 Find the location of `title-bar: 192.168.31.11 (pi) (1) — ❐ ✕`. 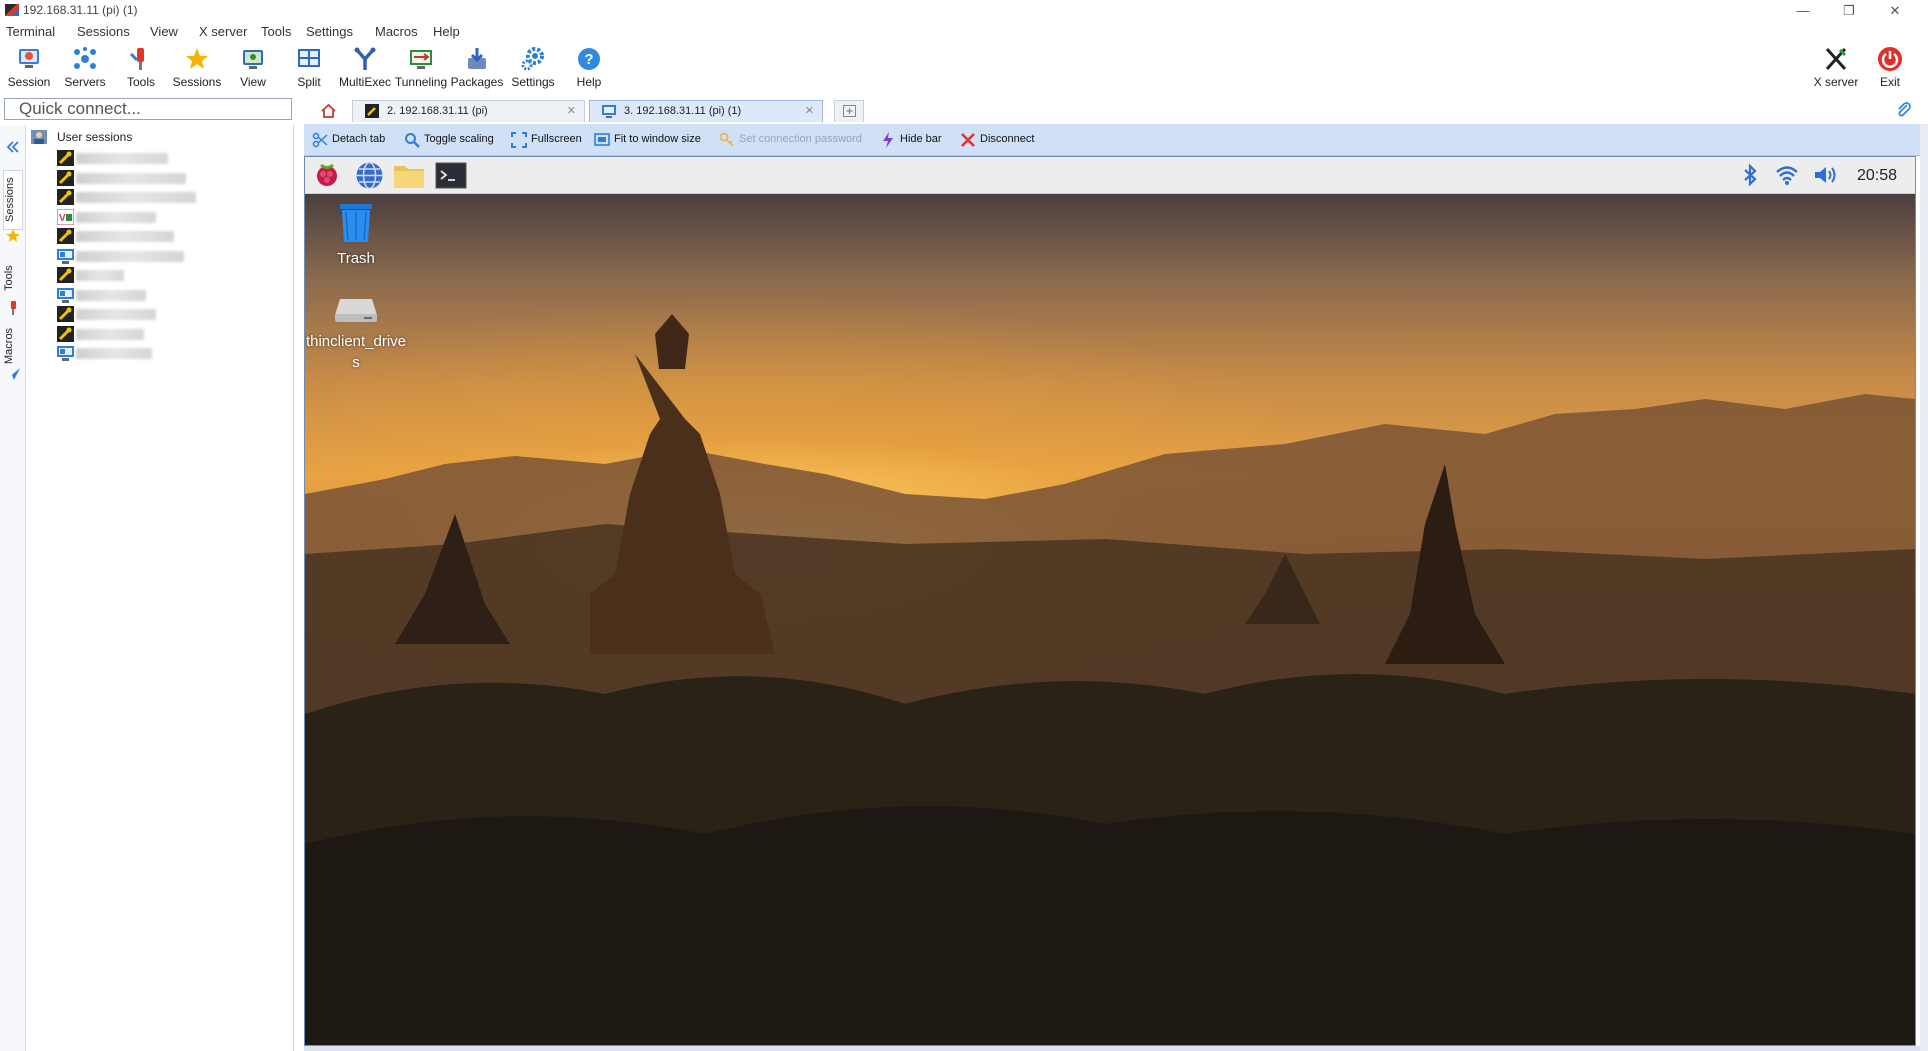

title-bar: 192.168.31.11 (pi) (1) — ❐ ✕ is located at coordinates (964, 10).